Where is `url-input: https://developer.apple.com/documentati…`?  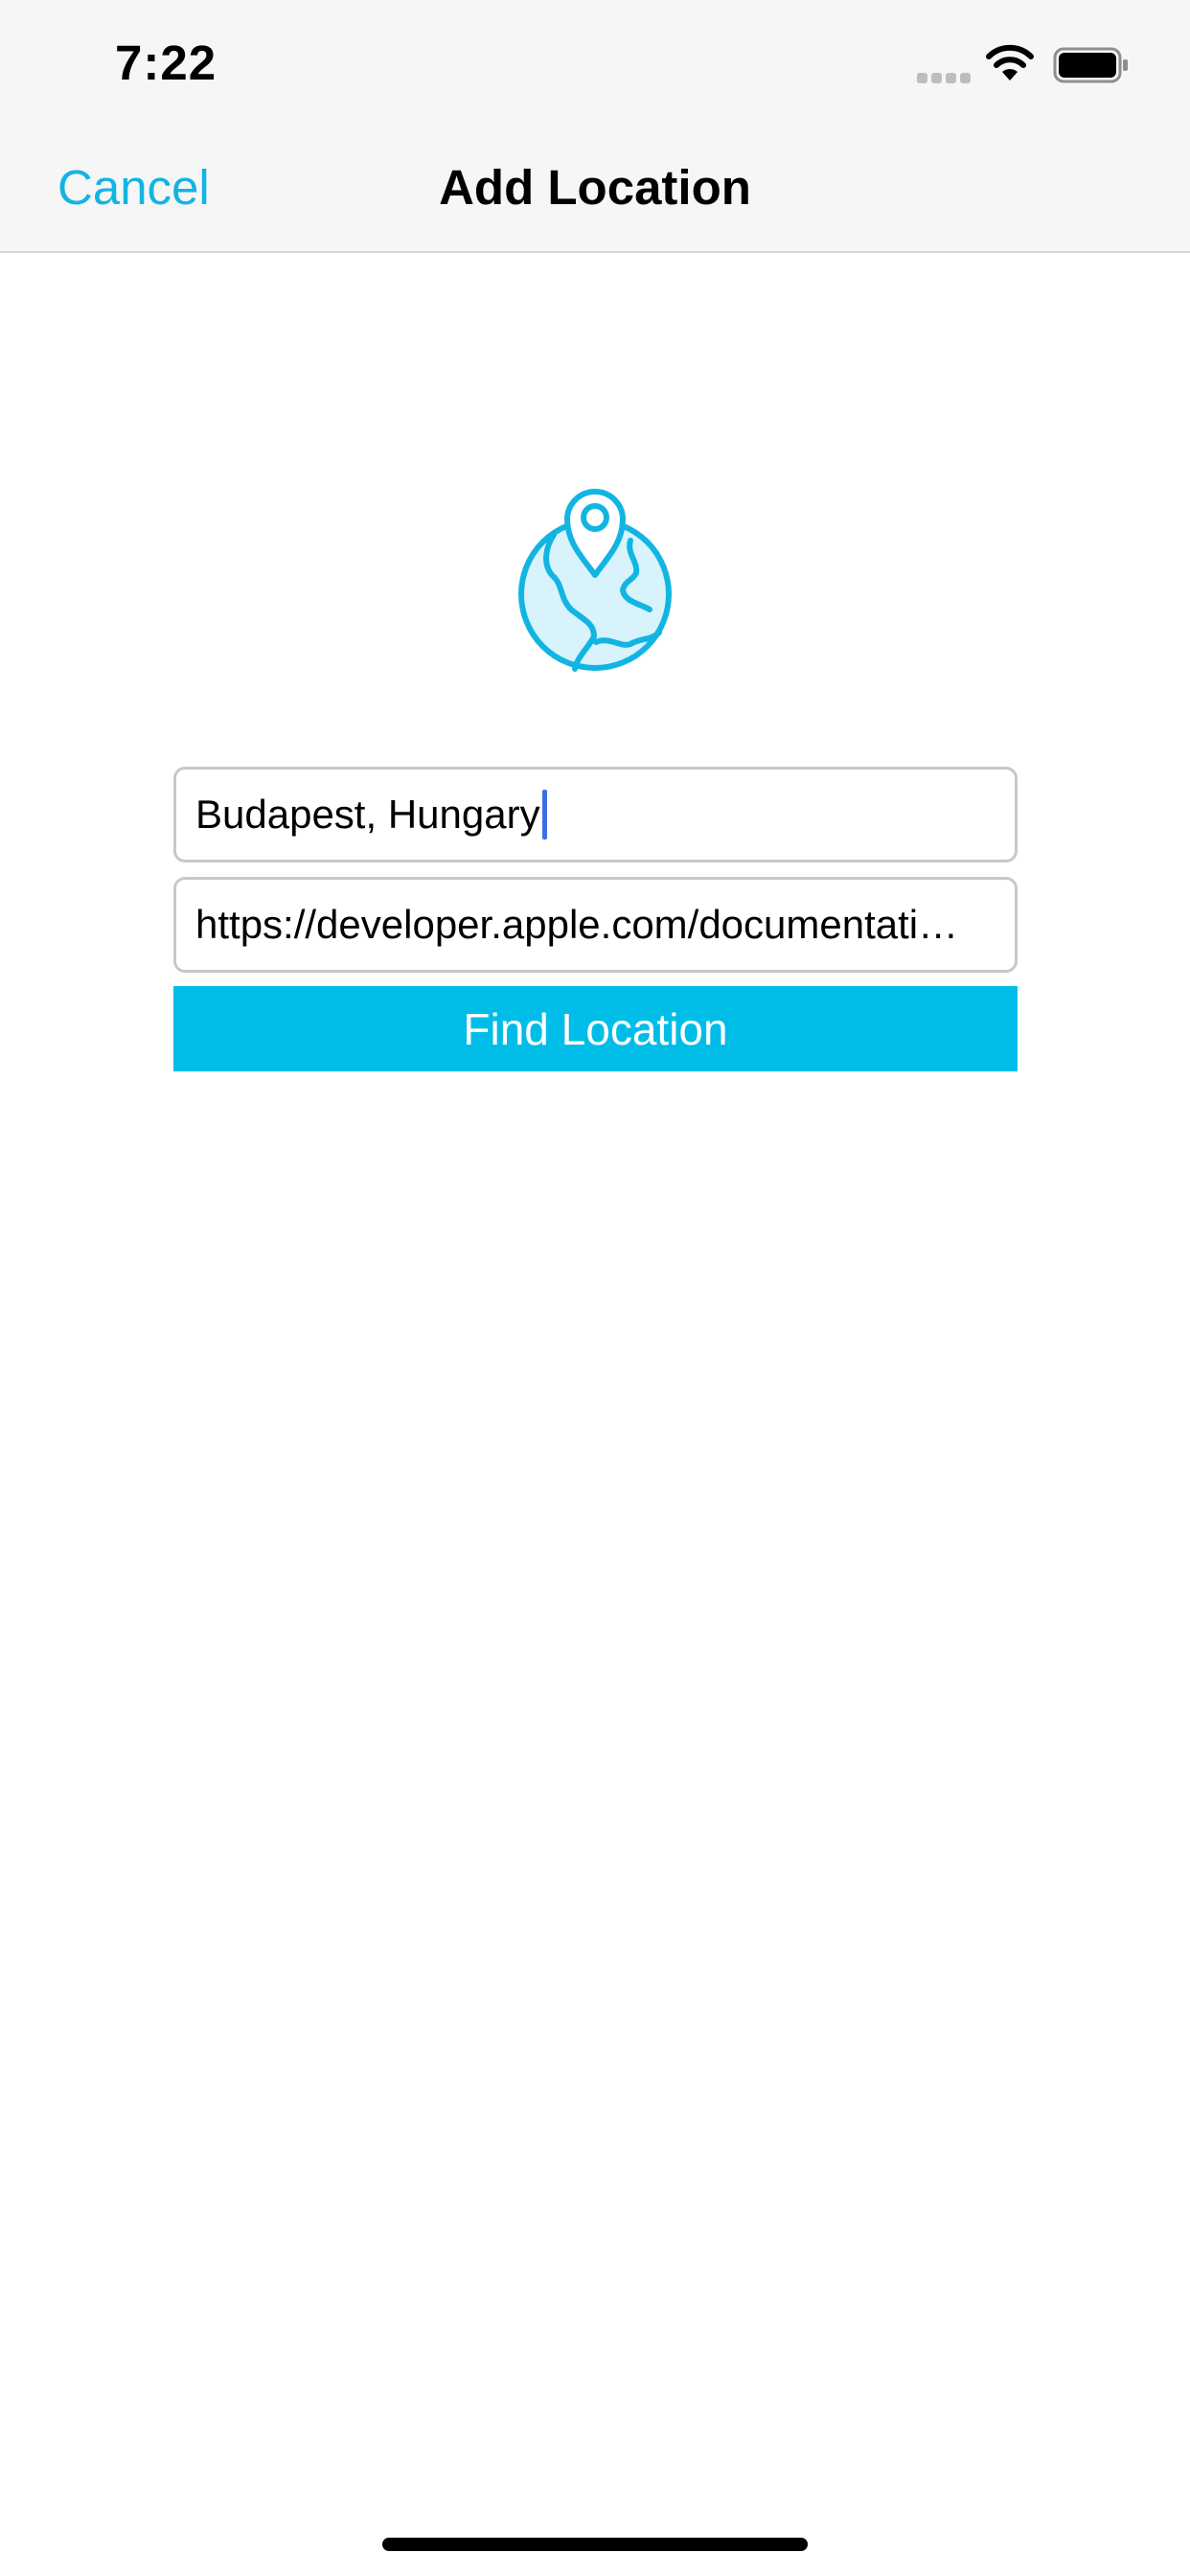
url-input: https://developer.apple.com/documentati… is located at coordinates (595, 925).